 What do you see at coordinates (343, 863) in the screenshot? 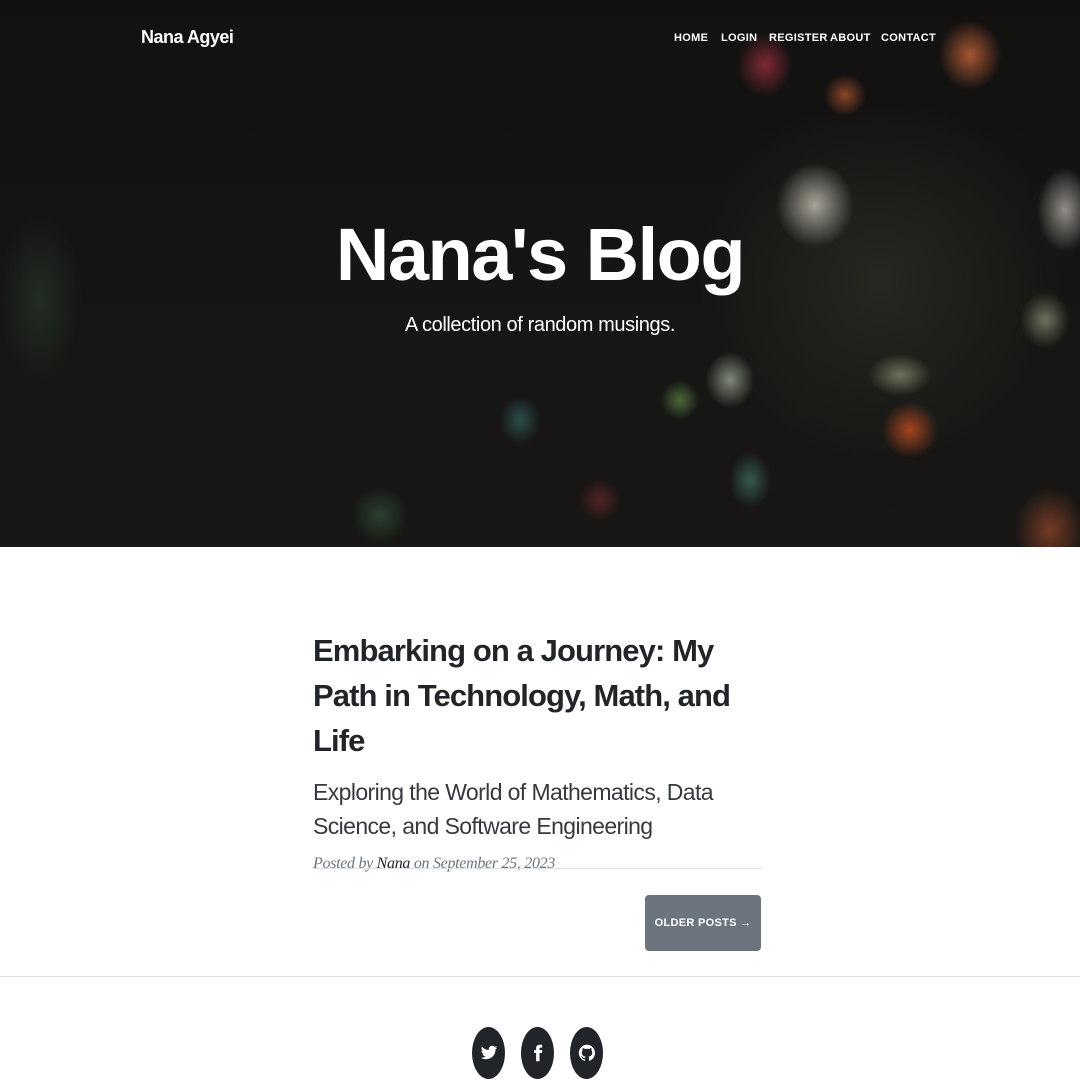
I see `post-meta-prefix: Posted by` at bounding box center [343, 863].